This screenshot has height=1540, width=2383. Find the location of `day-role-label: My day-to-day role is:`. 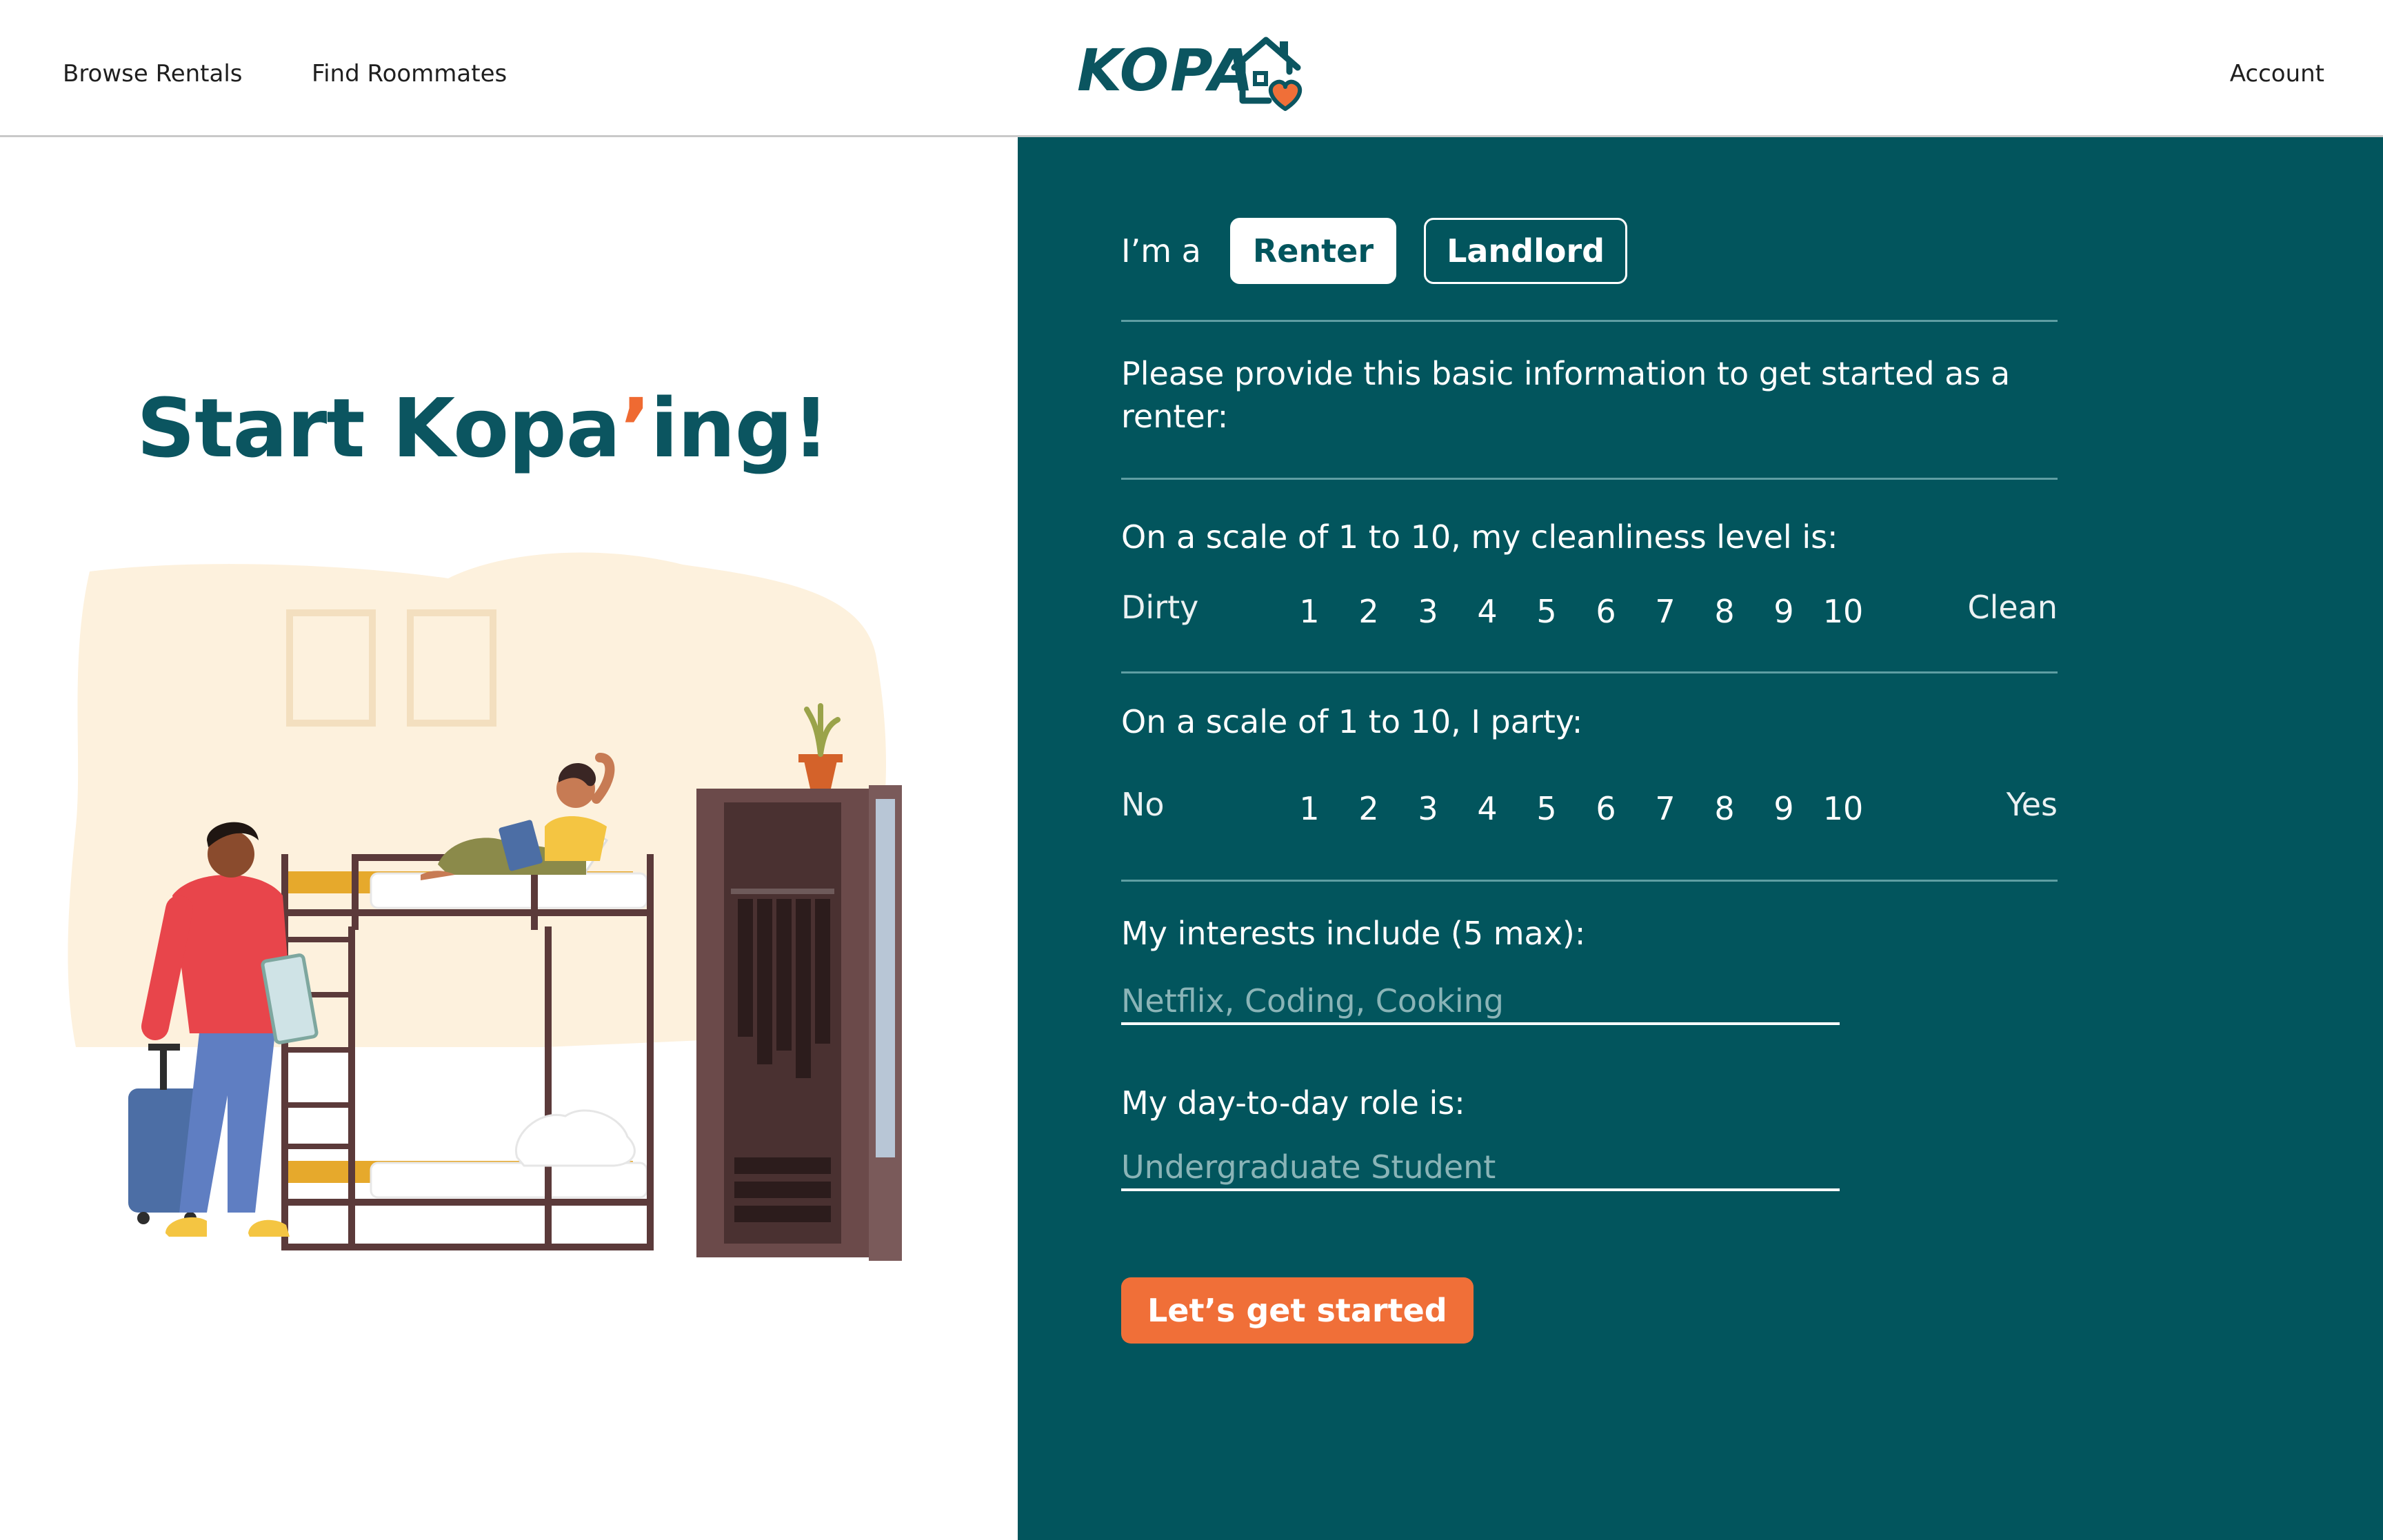

day-role-label: My day-to-day role is: is located at coordinates (1293, 1103).